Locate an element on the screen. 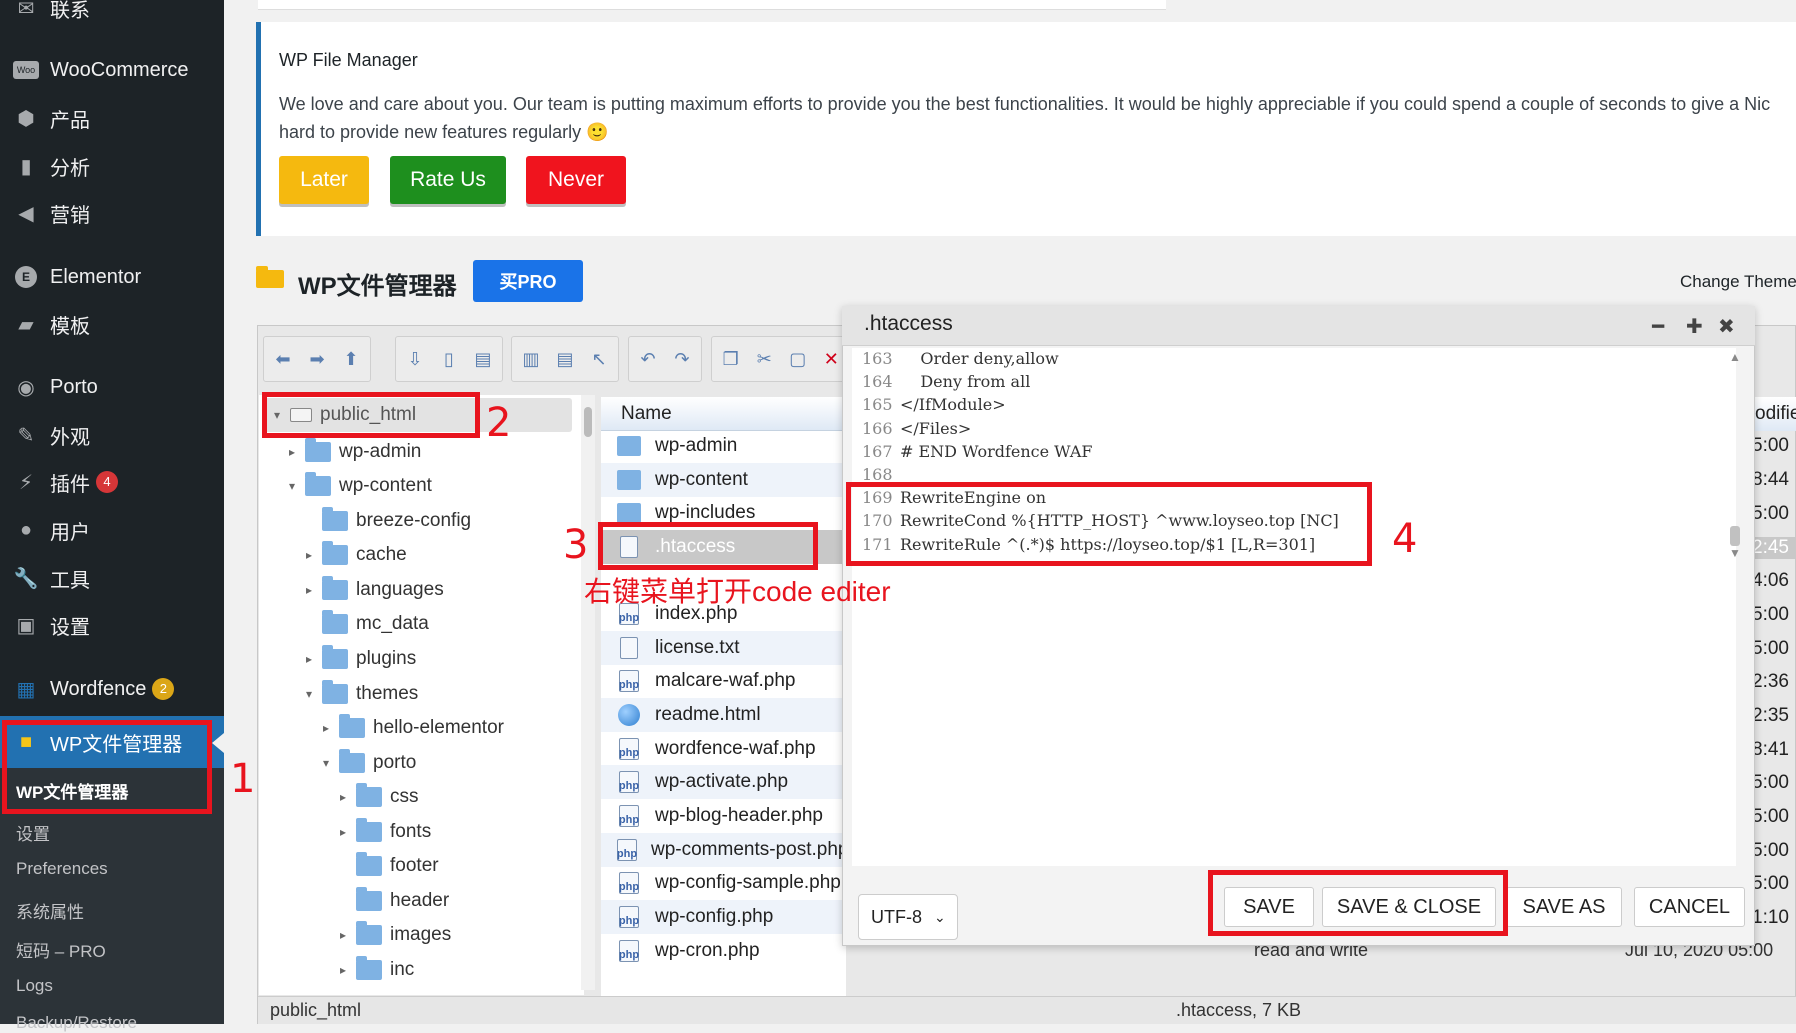  sidebar-item-woocommerce: Woo WooCommerce is located at coordinates (112, 70).